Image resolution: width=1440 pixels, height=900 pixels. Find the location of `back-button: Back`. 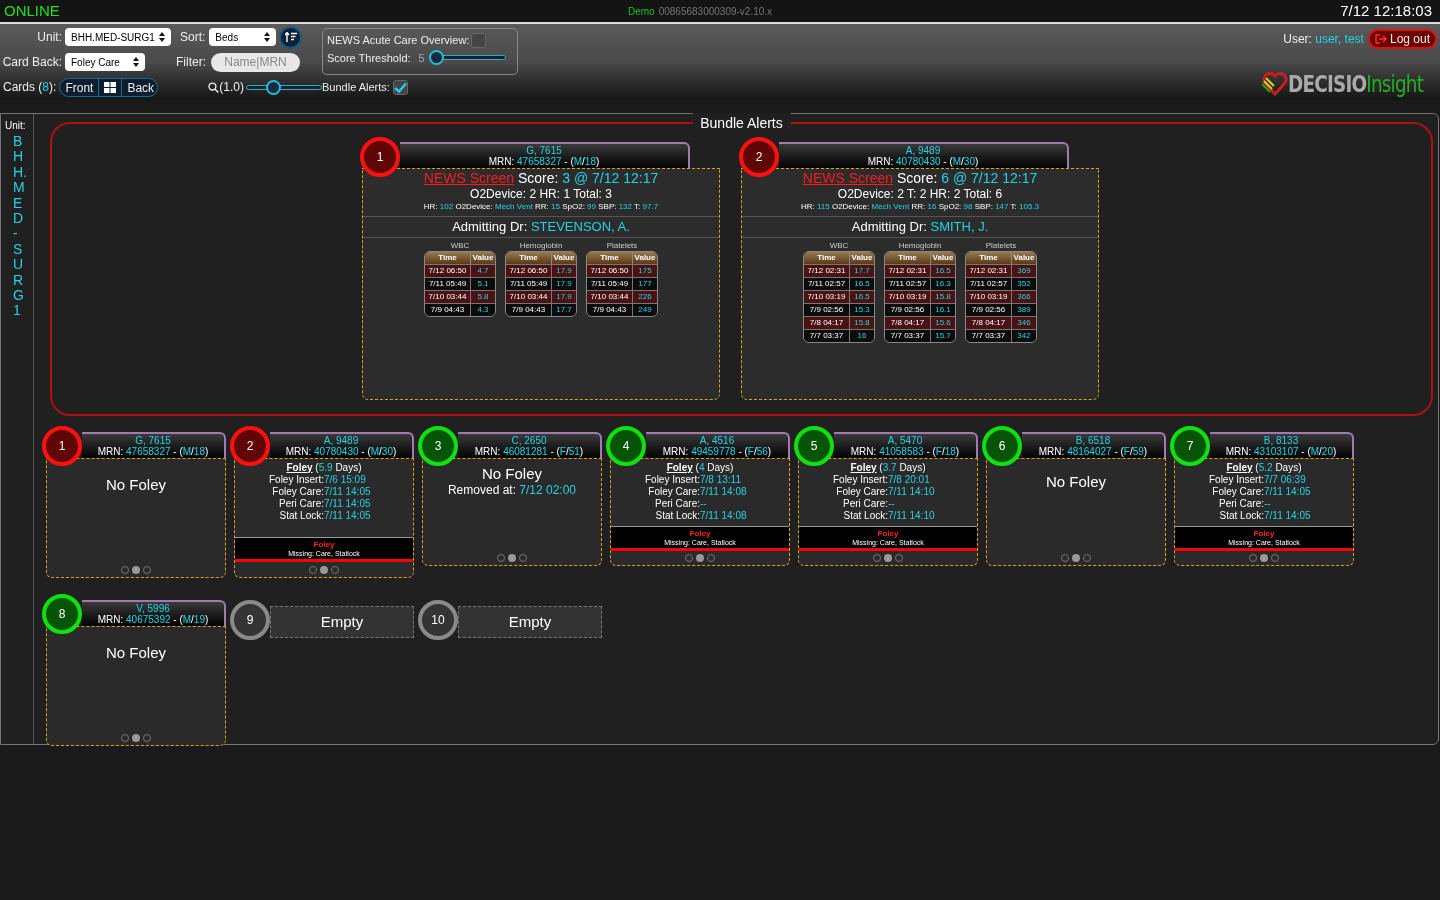

back-button: Back is located at coordinates (140, 87).